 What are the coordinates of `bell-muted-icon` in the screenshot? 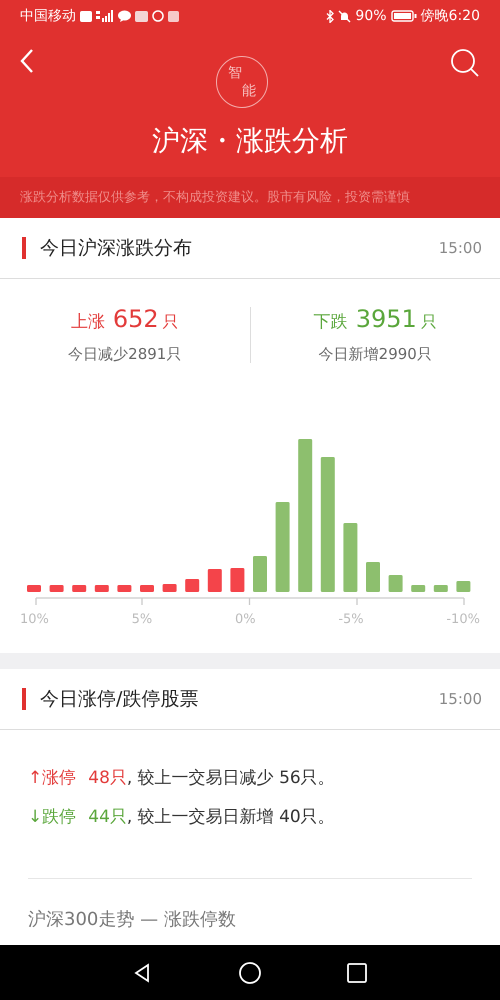 It's located at (345, 16).